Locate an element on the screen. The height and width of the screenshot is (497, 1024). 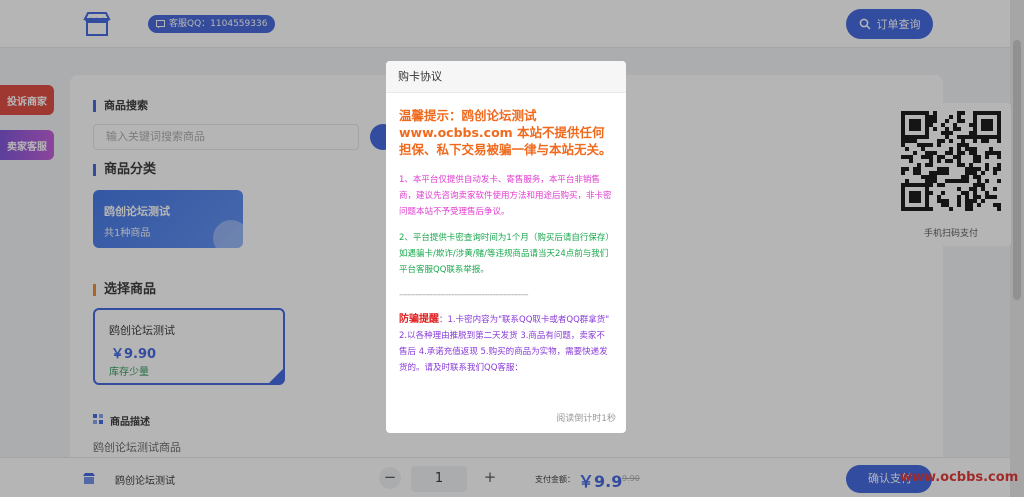
read-countdown: 阅读倒计时1秒 is located at coordinates (586, 417).